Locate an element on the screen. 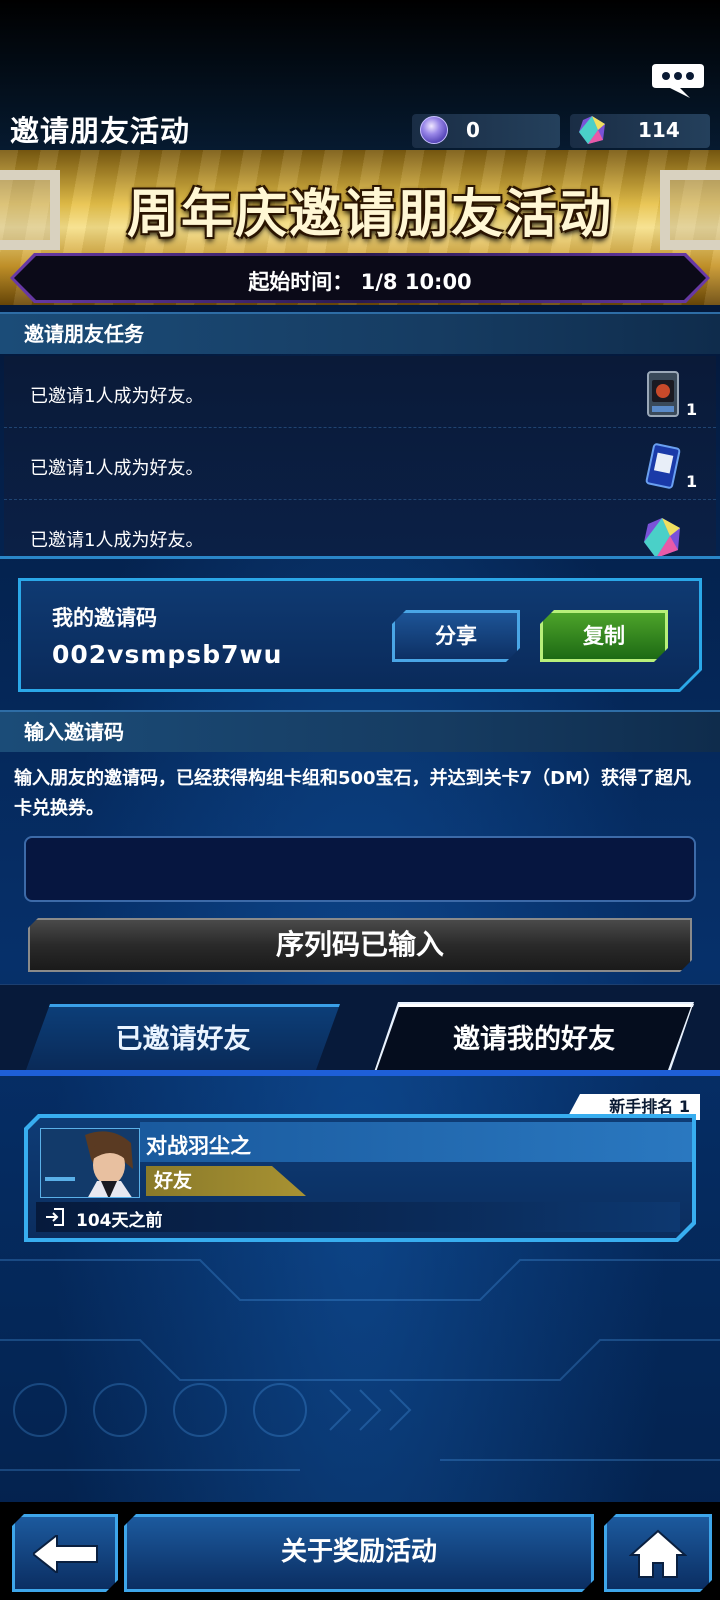 This screenshot has width=720, height=1600. home-icon is located at coordinates (658, 1553).